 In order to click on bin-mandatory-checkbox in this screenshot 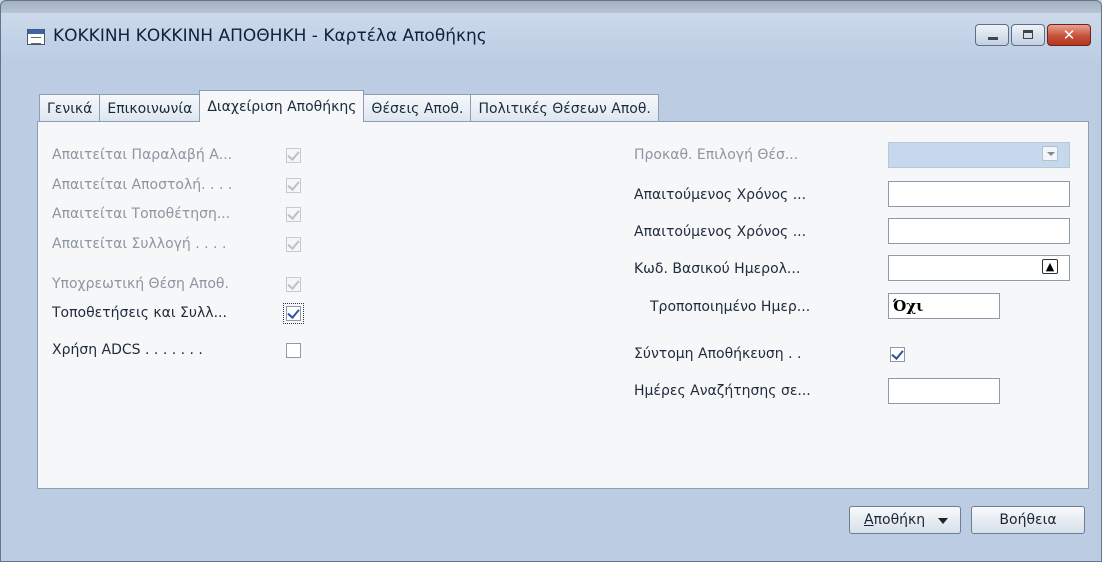, I will do `click(293, 284)`.